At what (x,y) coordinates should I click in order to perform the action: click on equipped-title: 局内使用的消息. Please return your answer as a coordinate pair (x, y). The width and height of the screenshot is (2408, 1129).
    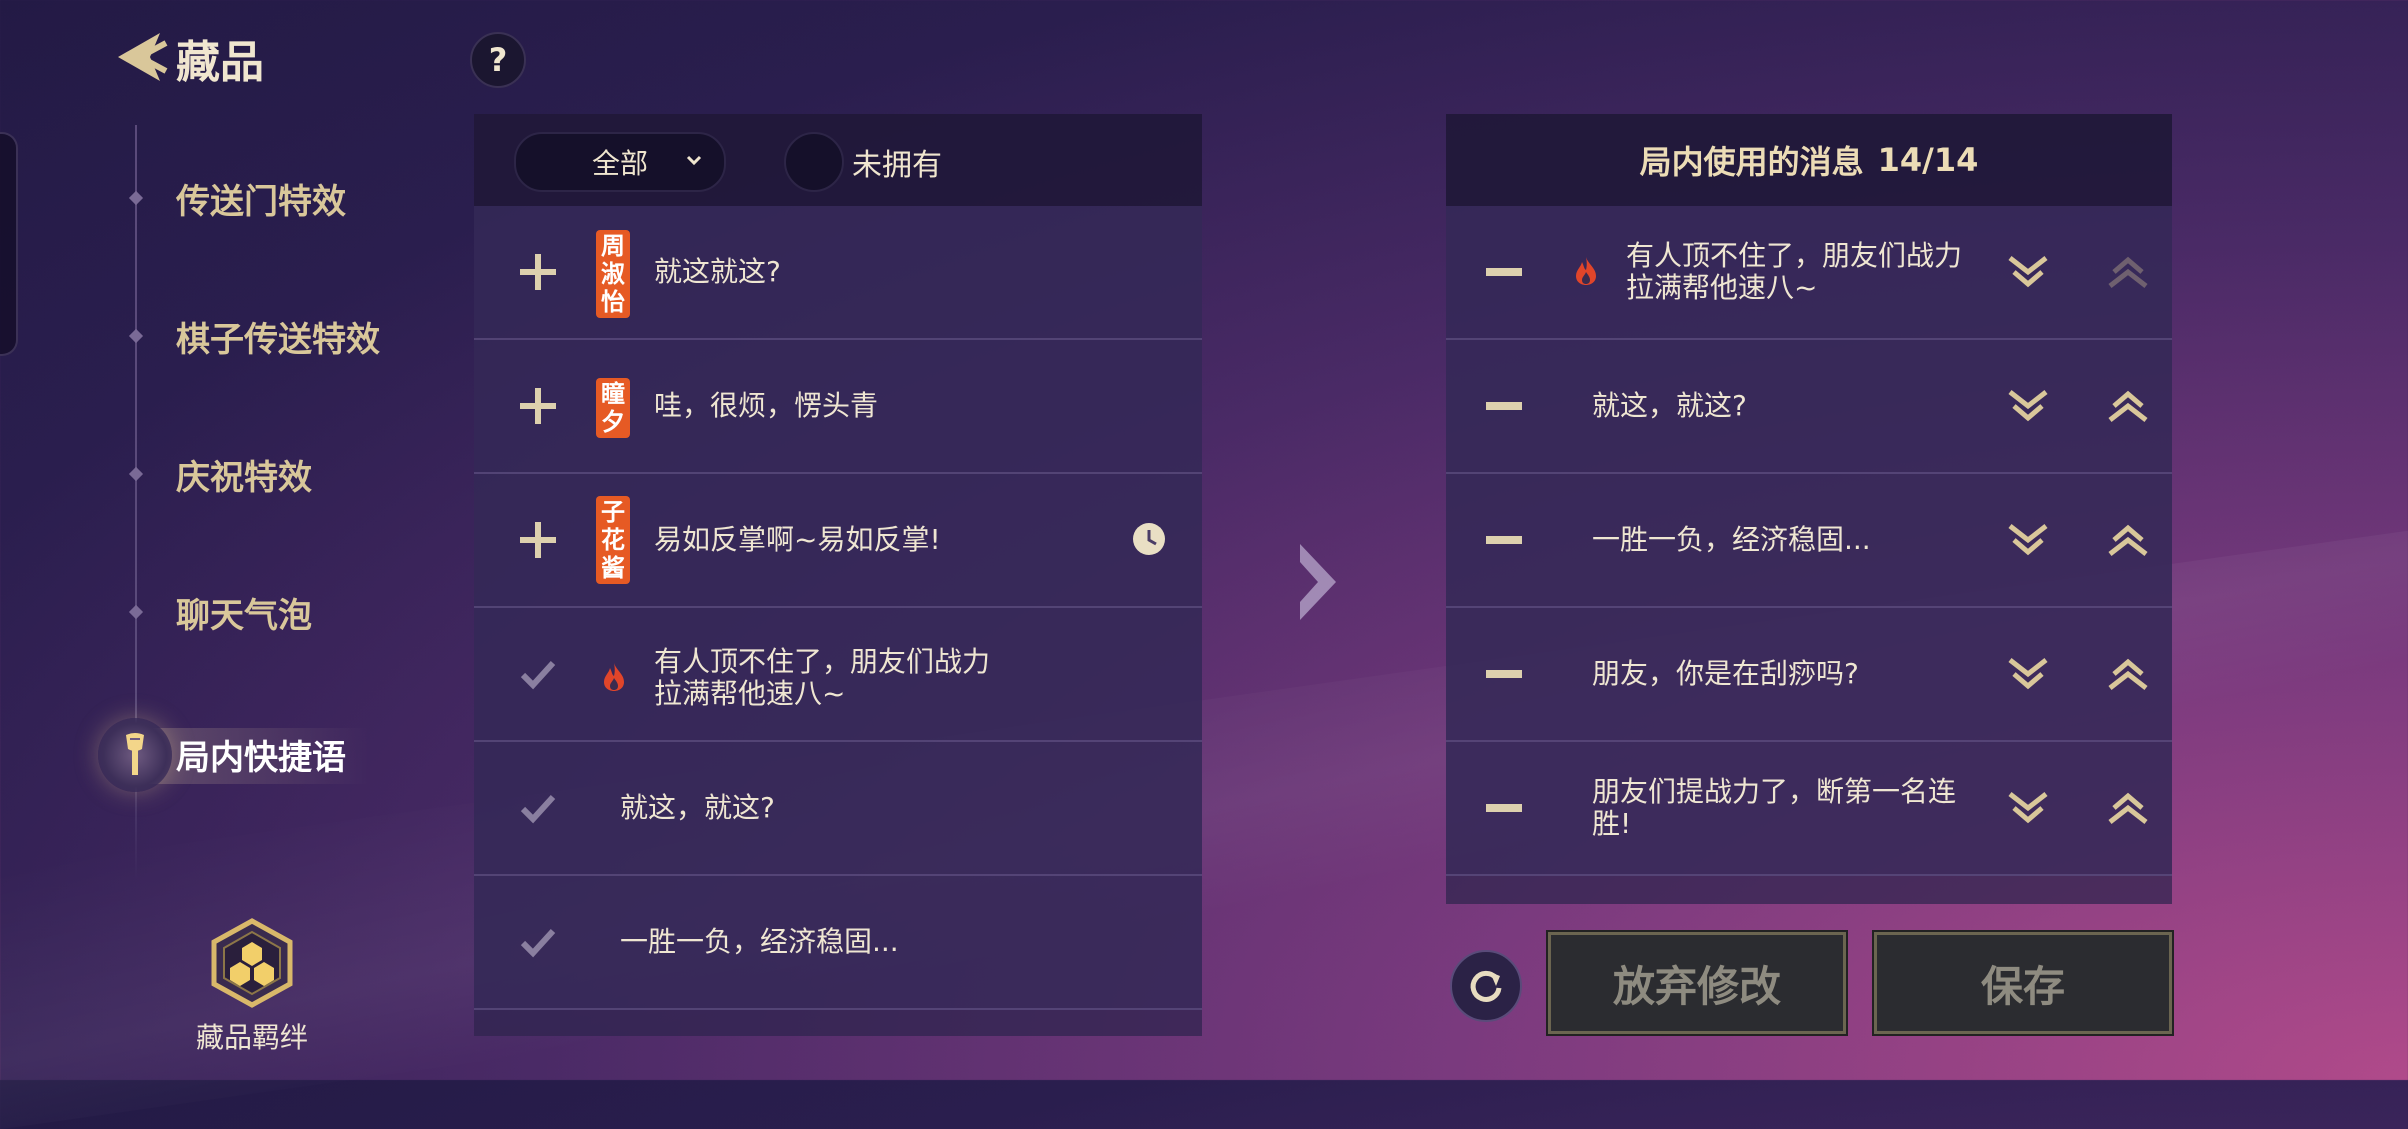
    Looking at the image, I should click on (1751, 162).